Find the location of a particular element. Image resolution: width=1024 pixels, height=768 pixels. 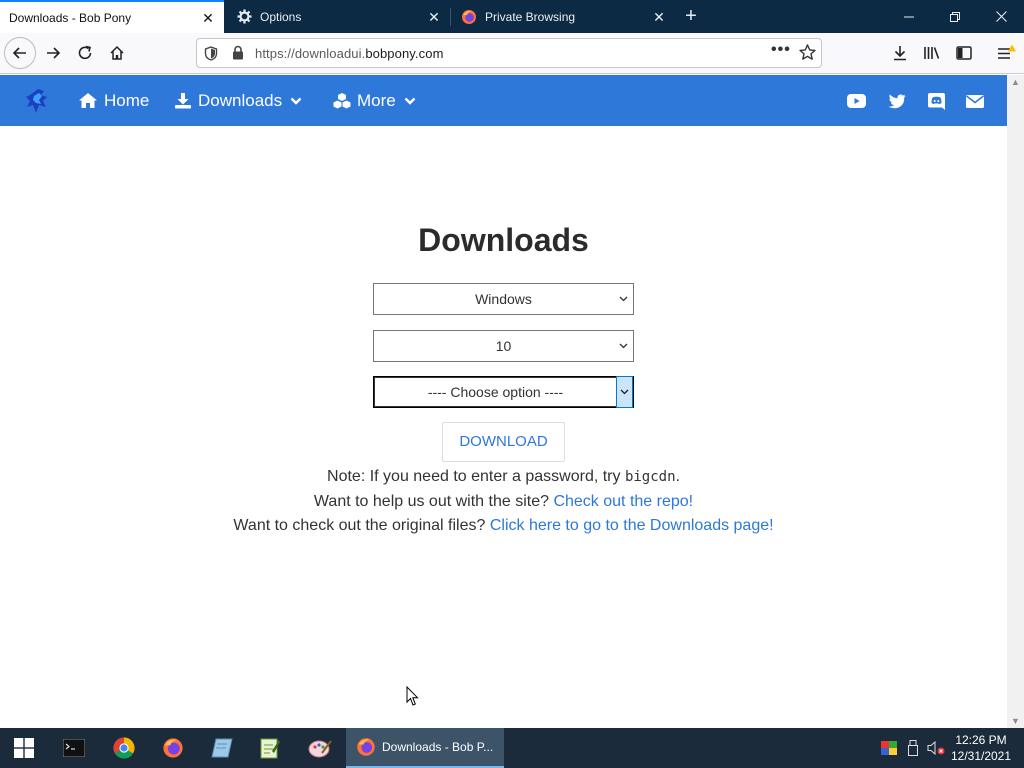

page-title: Downloads is located at coordinates (503, 240).